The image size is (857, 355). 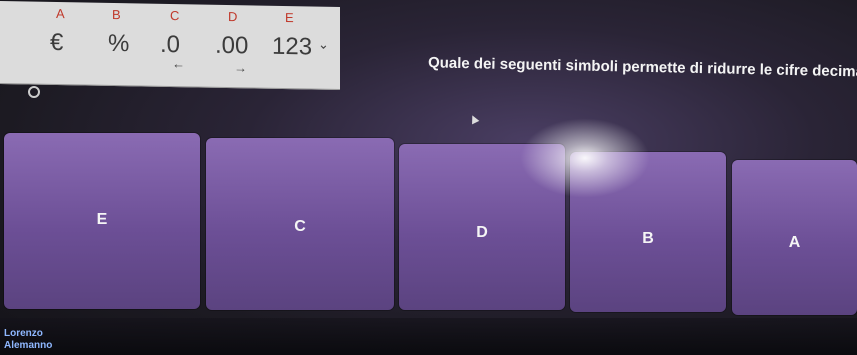 I want to click on answer-tile-1: E, so click(x=102, y=221).